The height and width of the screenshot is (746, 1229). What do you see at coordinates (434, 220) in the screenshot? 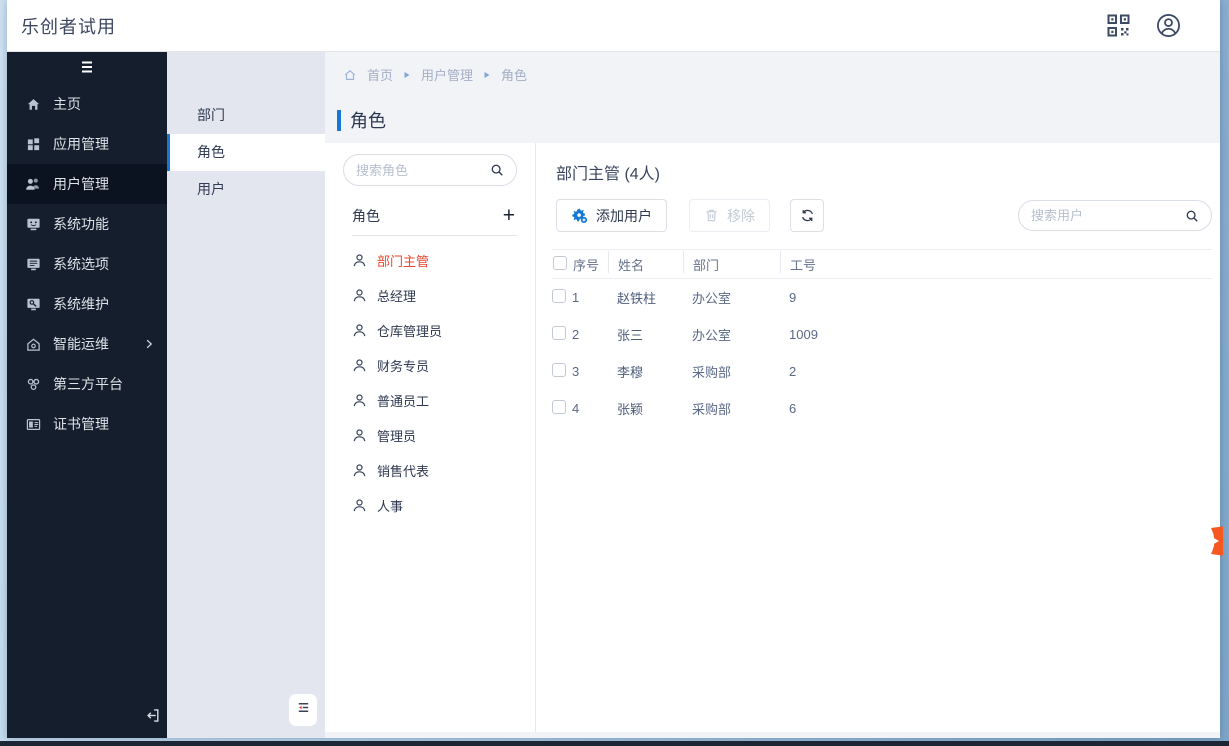
I see `role-list-header: 角色 +` at bounding box center [434, 220].